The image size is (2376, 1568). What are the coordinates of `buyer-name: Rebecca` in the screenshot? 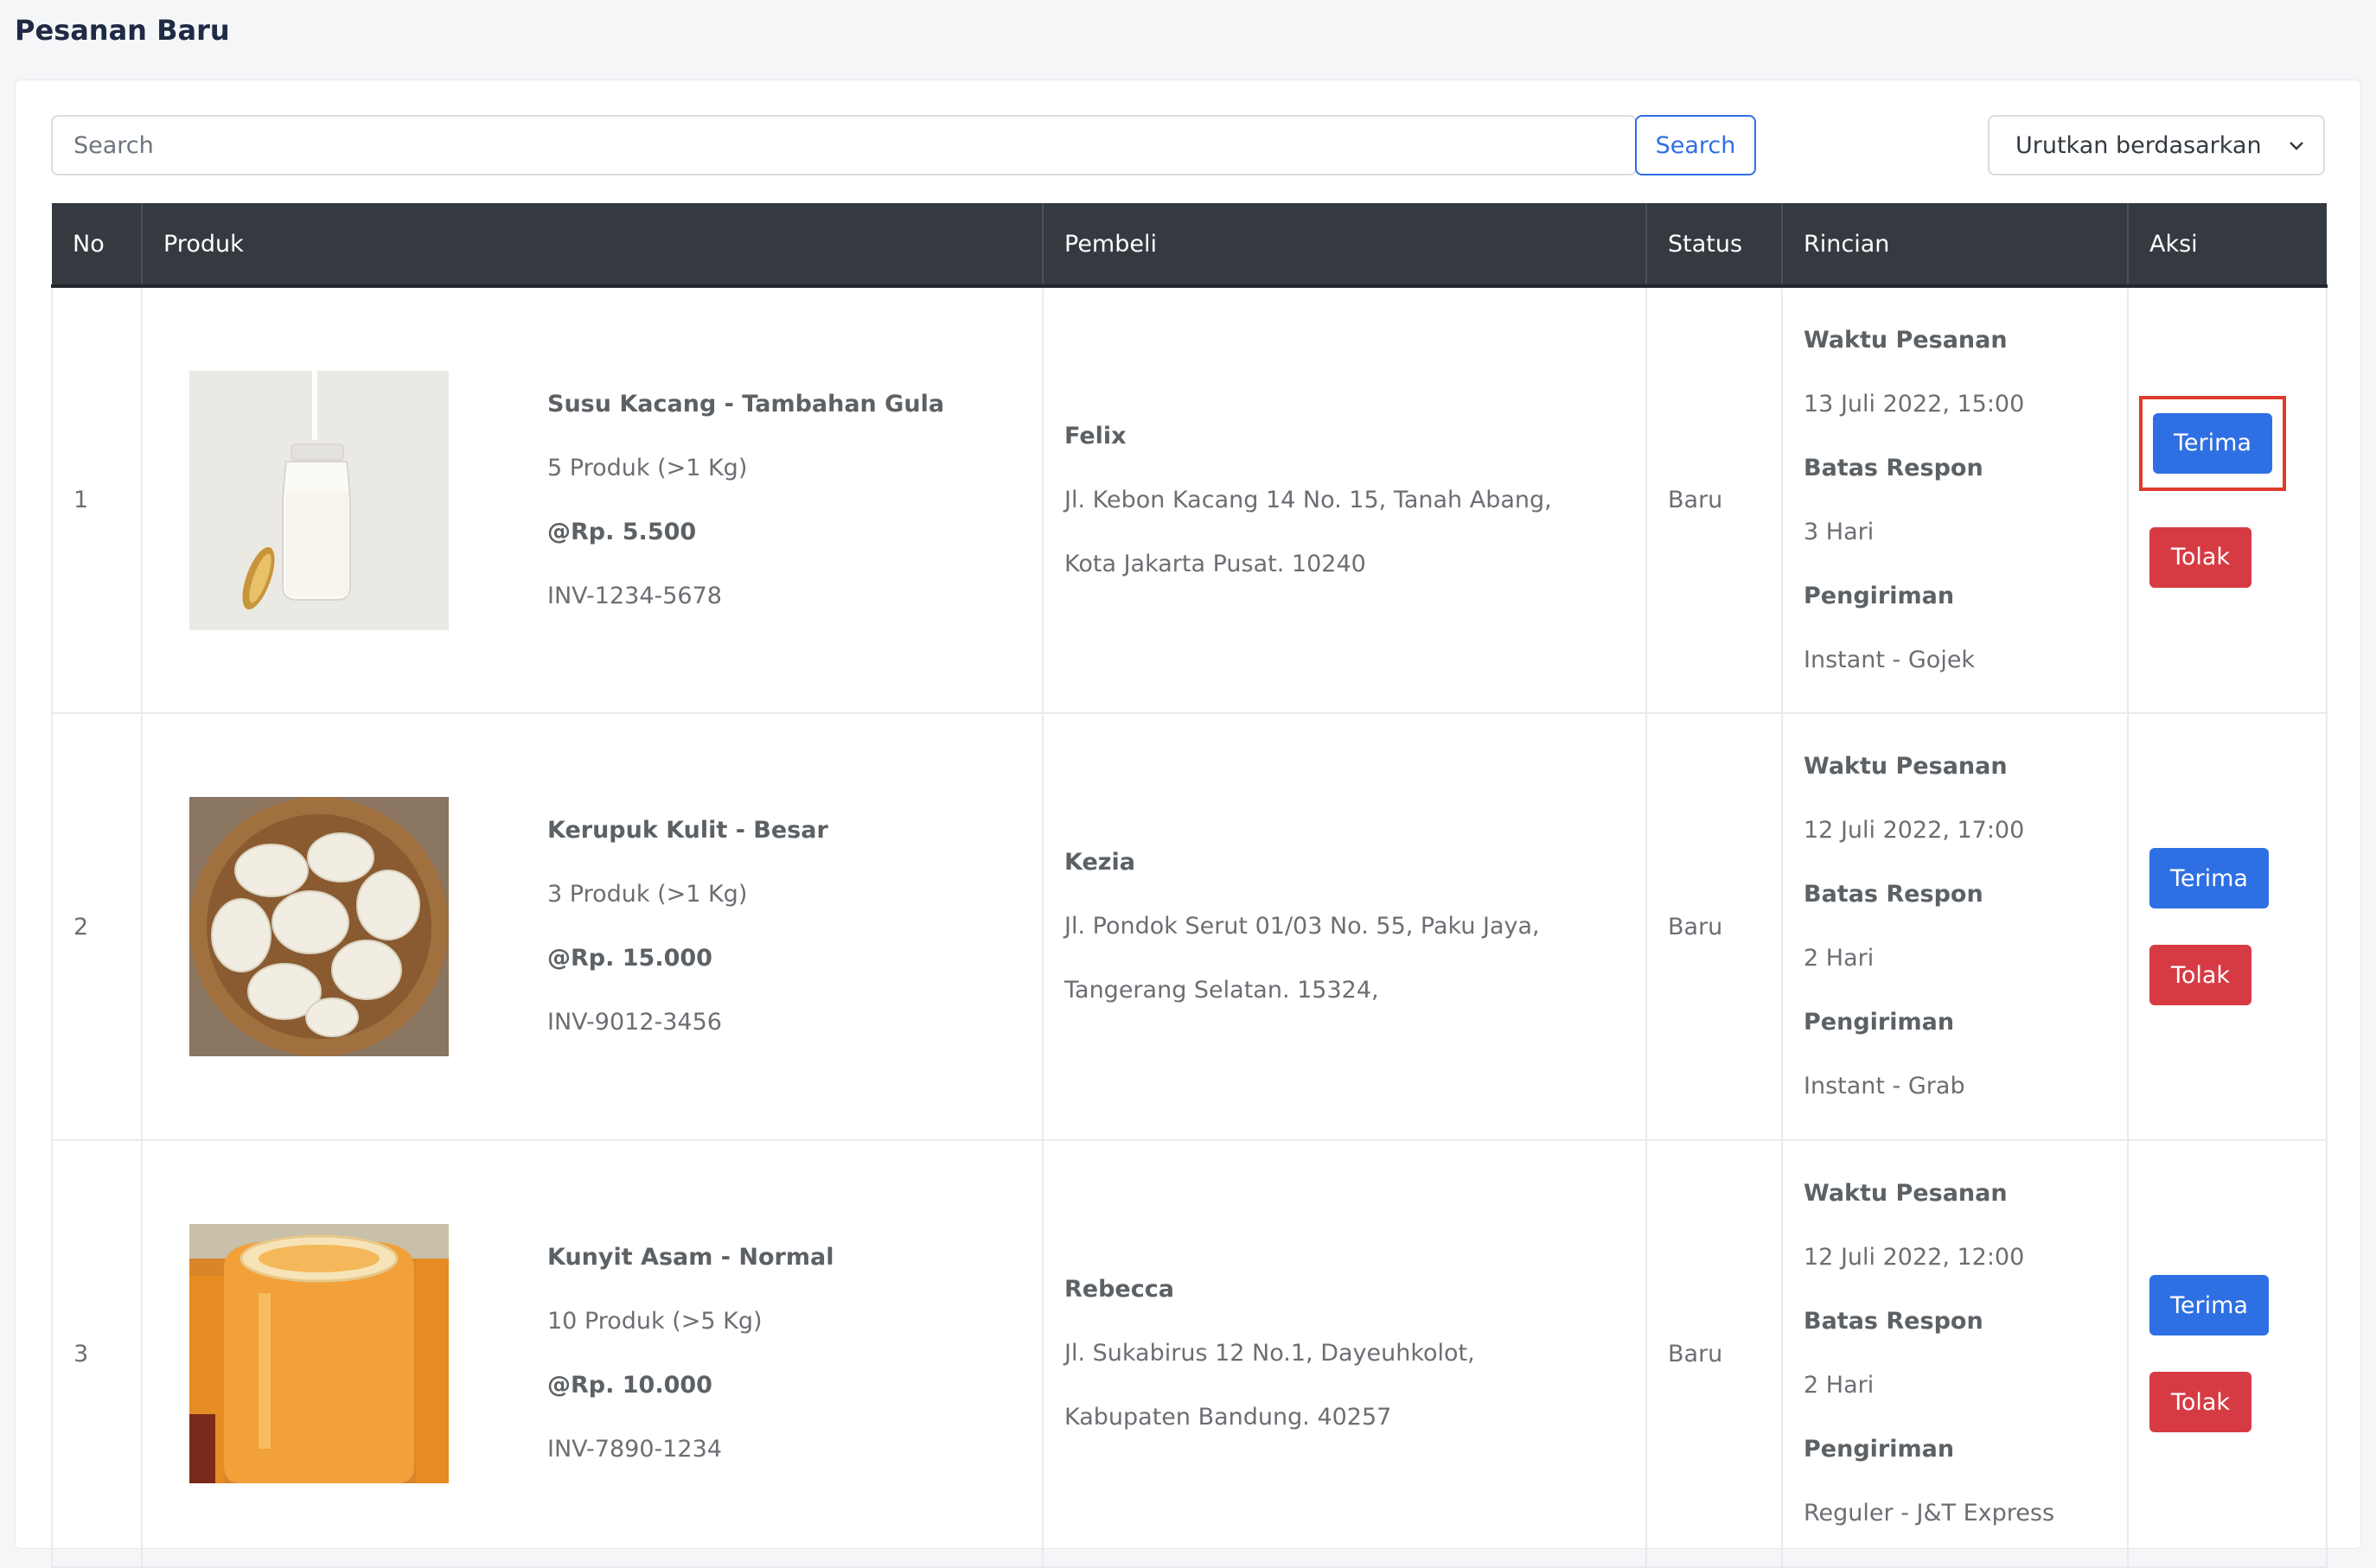 It's located at (1119, 1290).